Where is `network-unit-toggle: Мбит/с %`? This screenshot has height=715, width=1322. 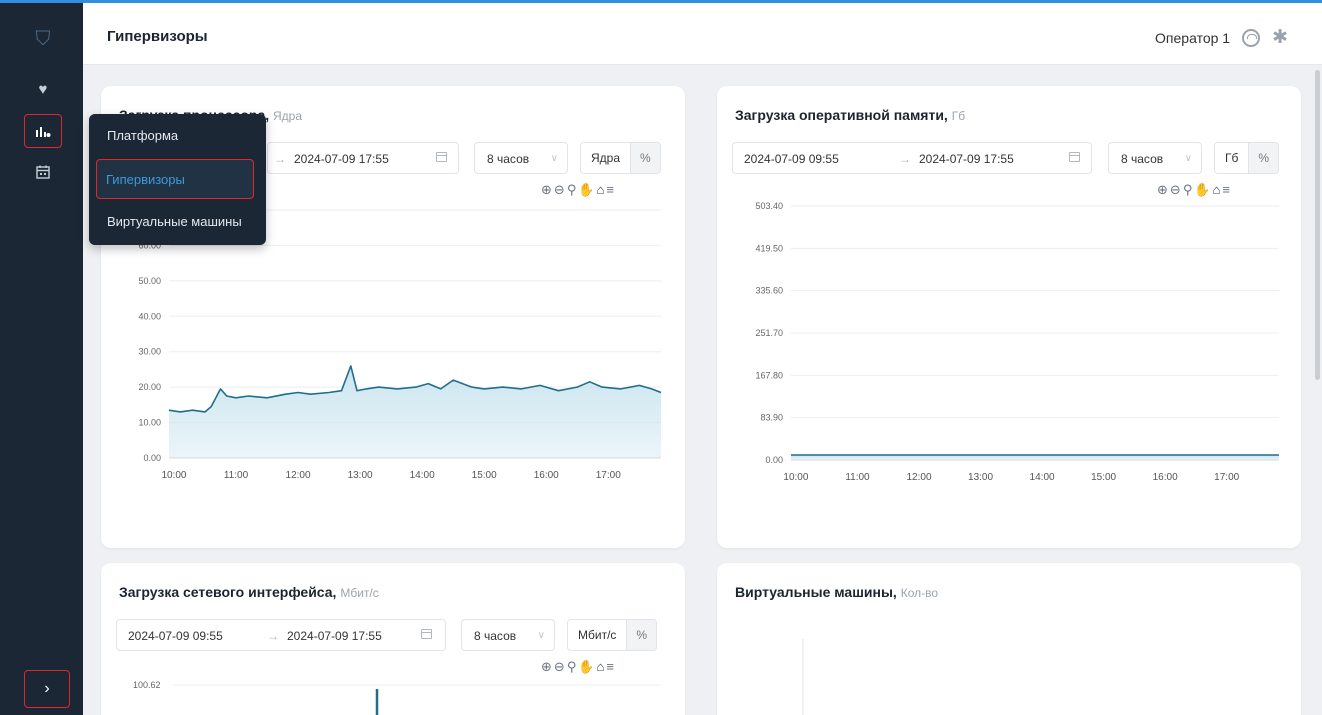 network-unit-toggle: Мбит/с % is located at coordinates (612, 635).